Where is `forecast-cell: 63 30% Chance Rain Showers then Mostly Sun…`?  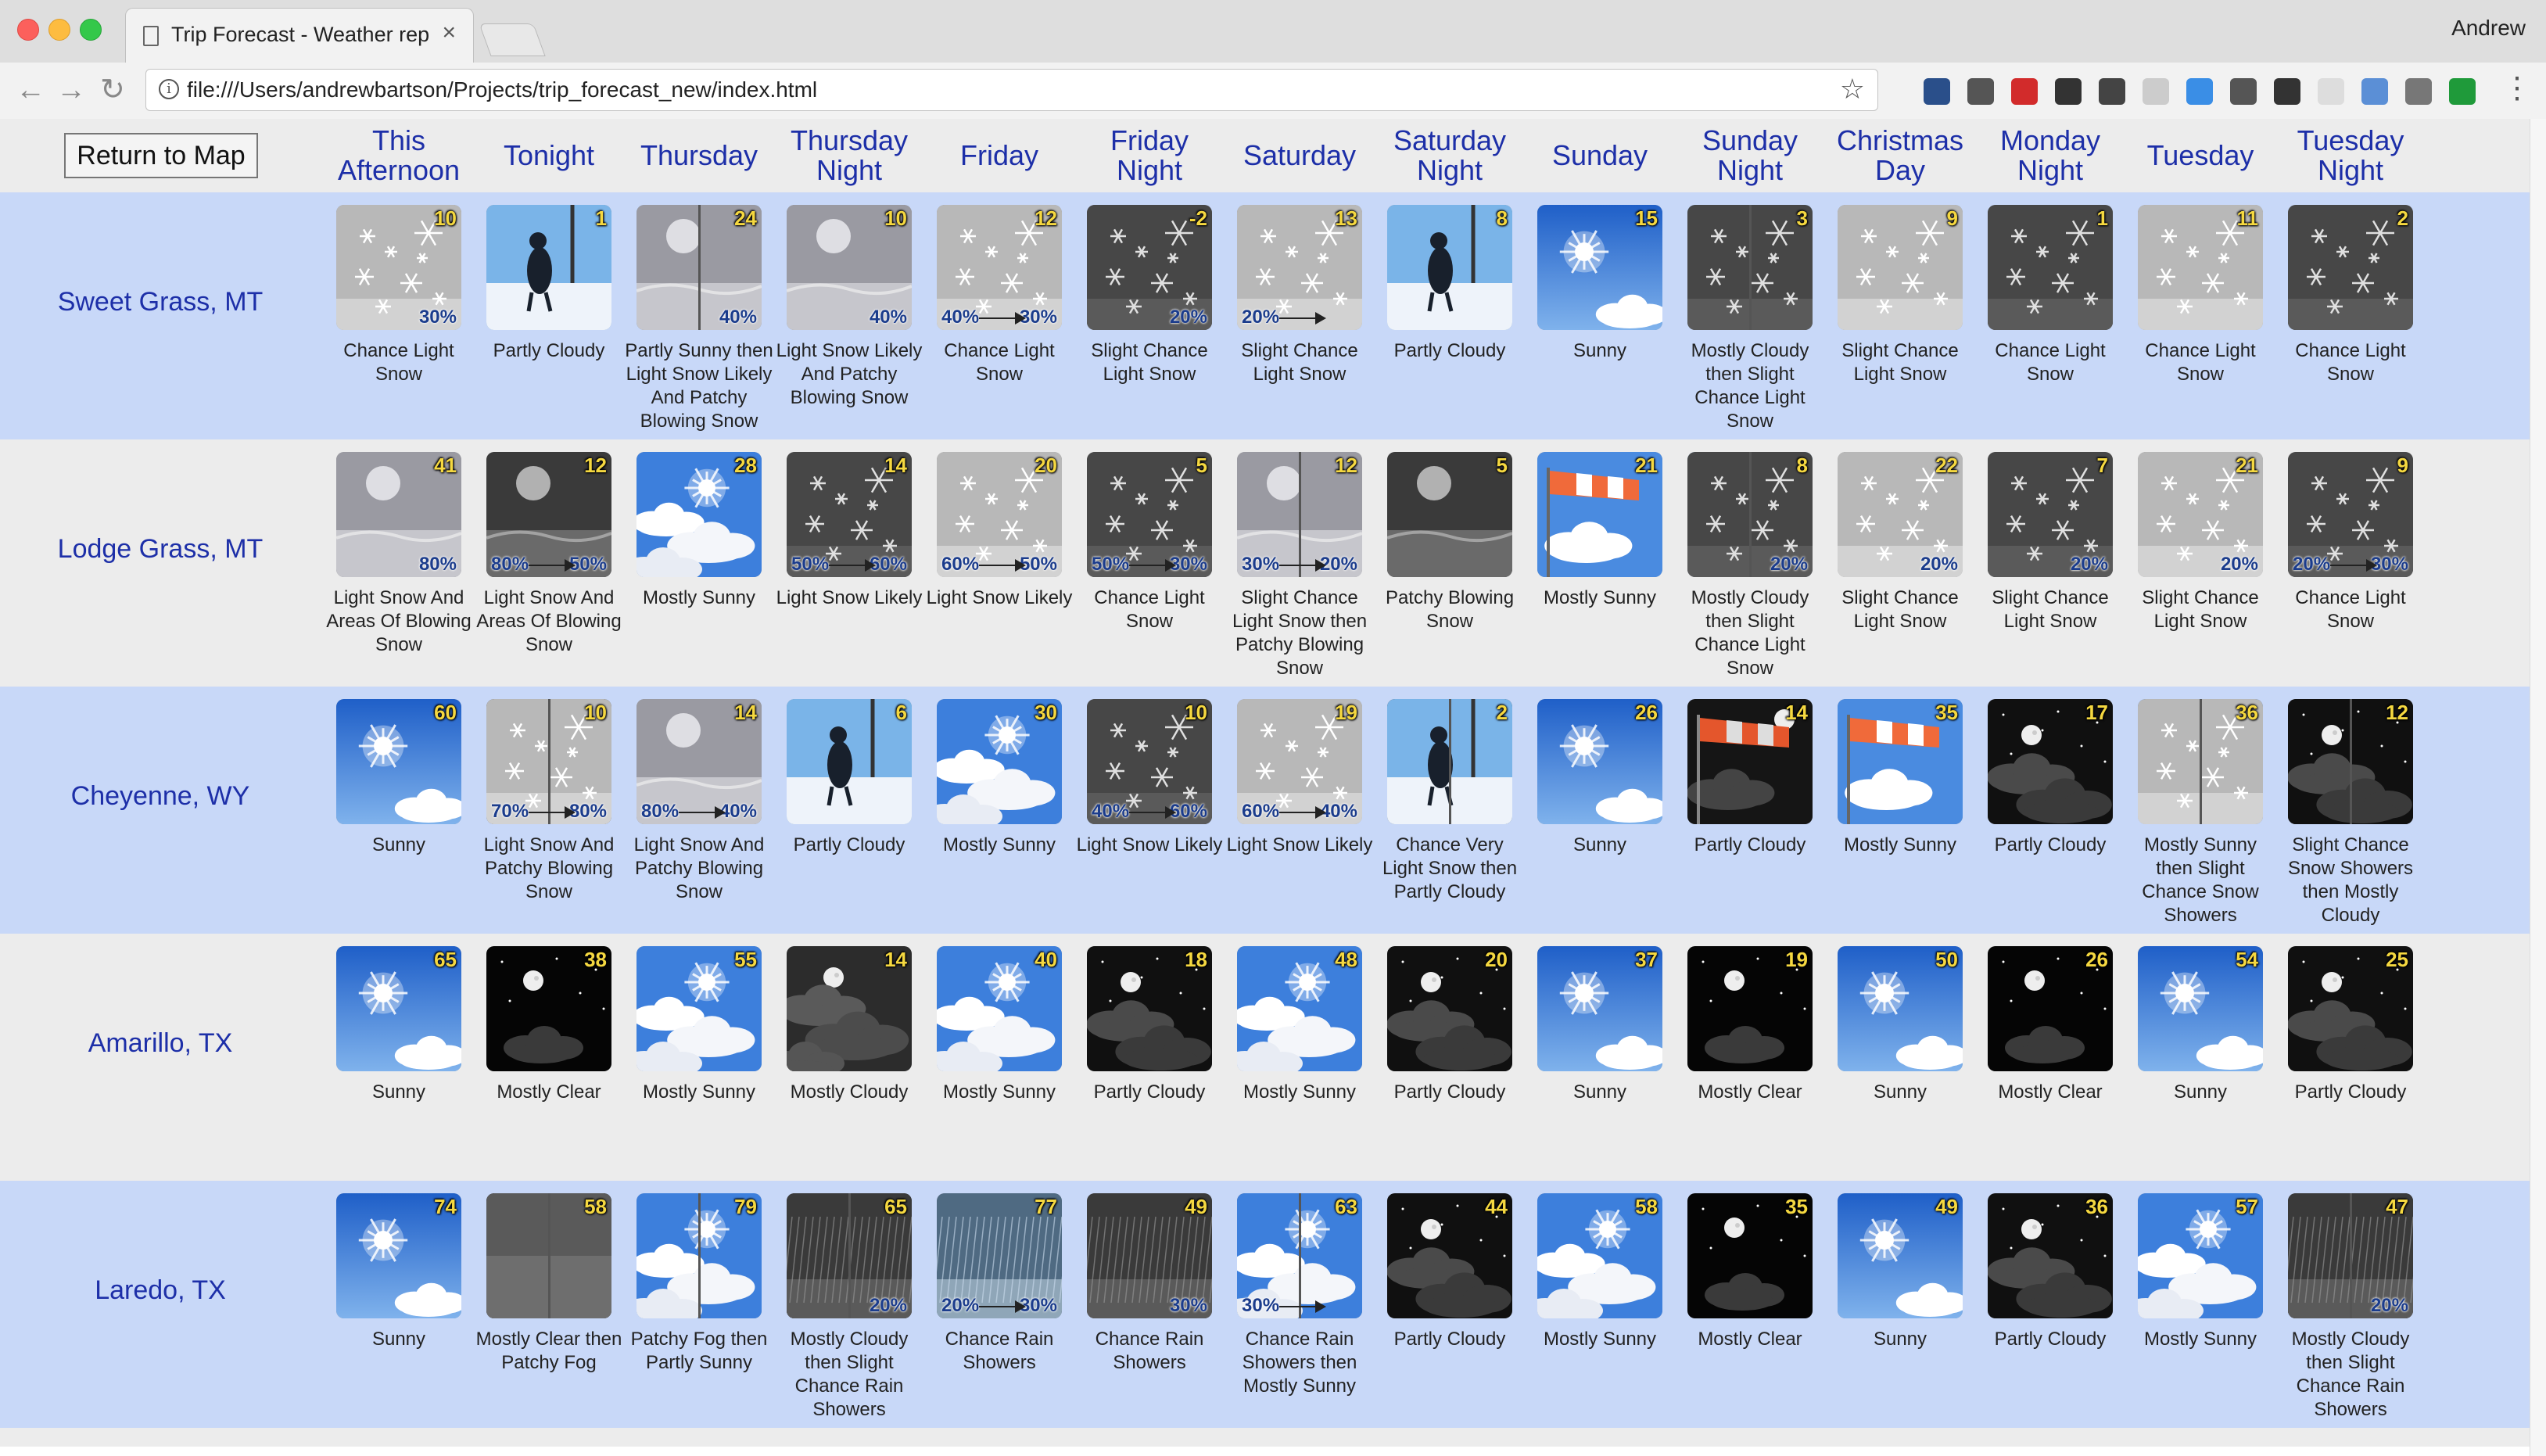
forecast-cell: 63 30% Chance Rain Showers then Mostly Sun… is located at coordinates (1299, 1295).